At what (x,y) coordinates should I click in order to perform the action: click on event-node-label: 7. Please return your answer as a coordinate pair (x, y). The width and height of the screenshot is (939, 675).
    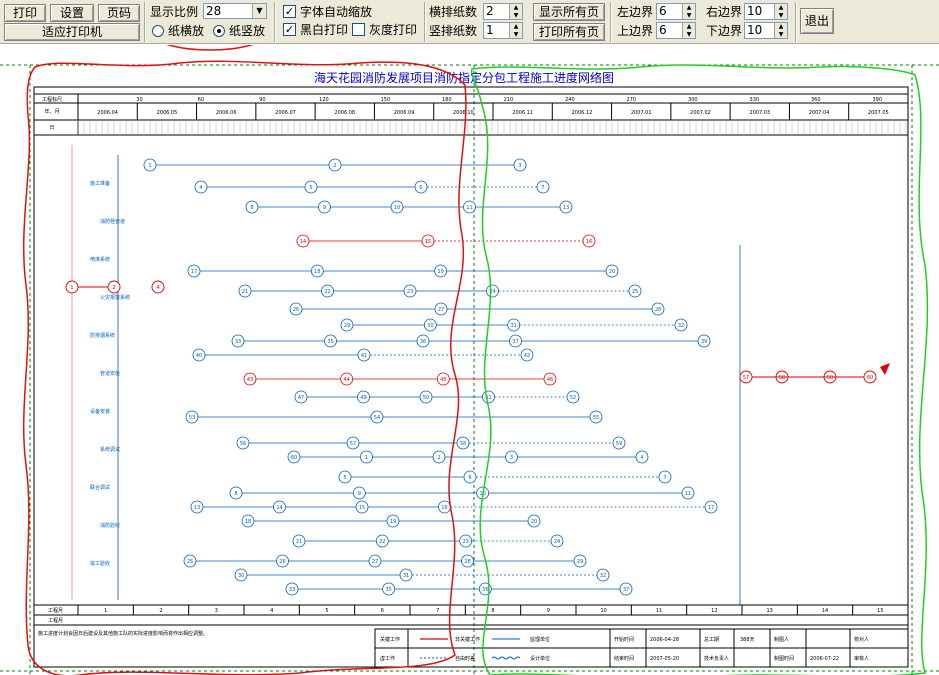
    Looking at the image, I should click on (542, 188).